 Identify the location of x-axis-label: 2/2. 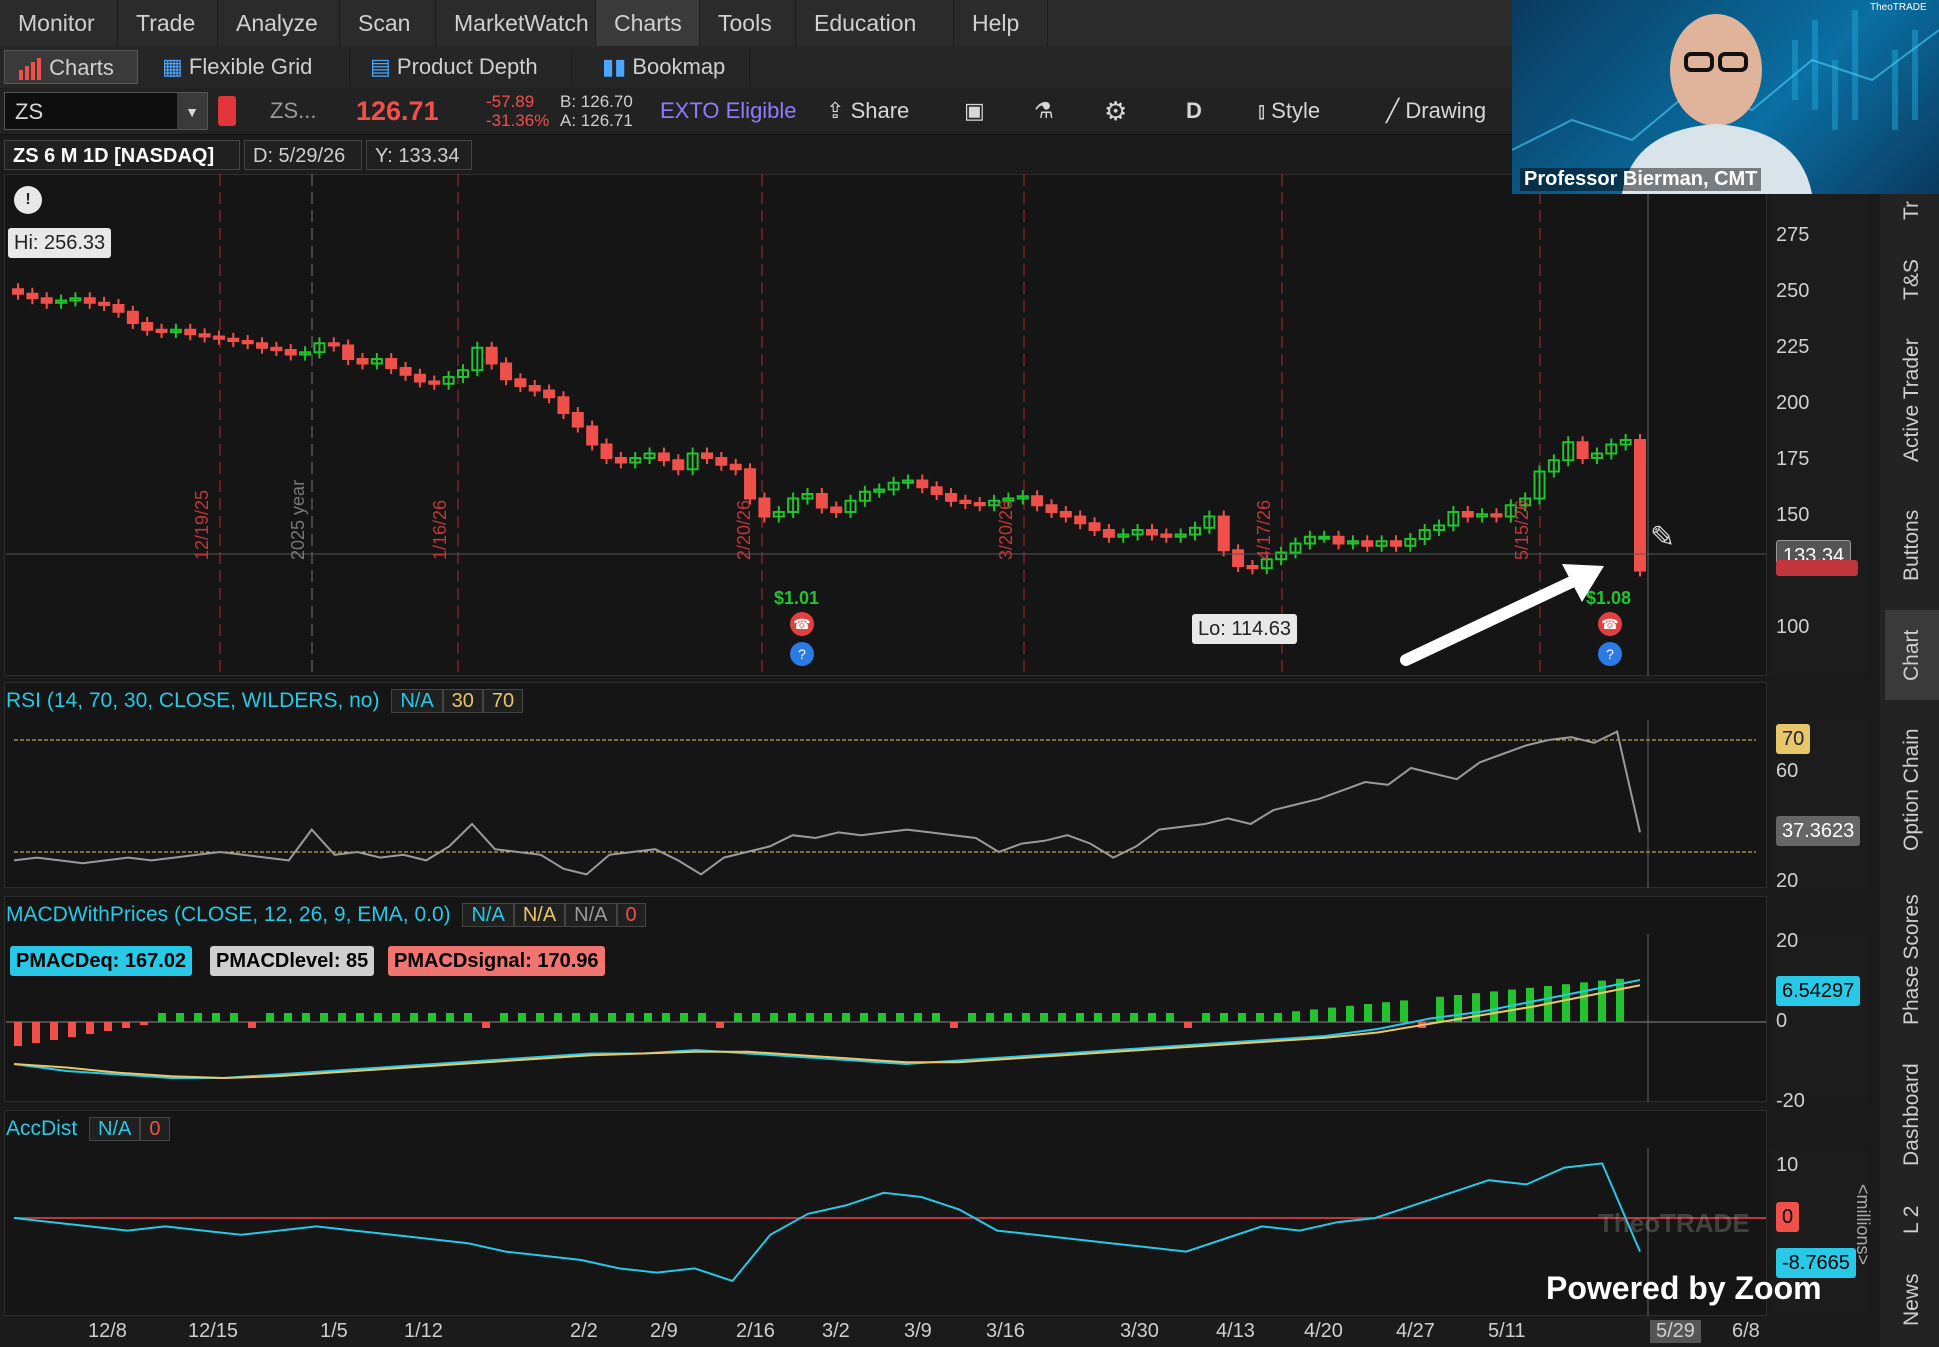
(584, 1331).